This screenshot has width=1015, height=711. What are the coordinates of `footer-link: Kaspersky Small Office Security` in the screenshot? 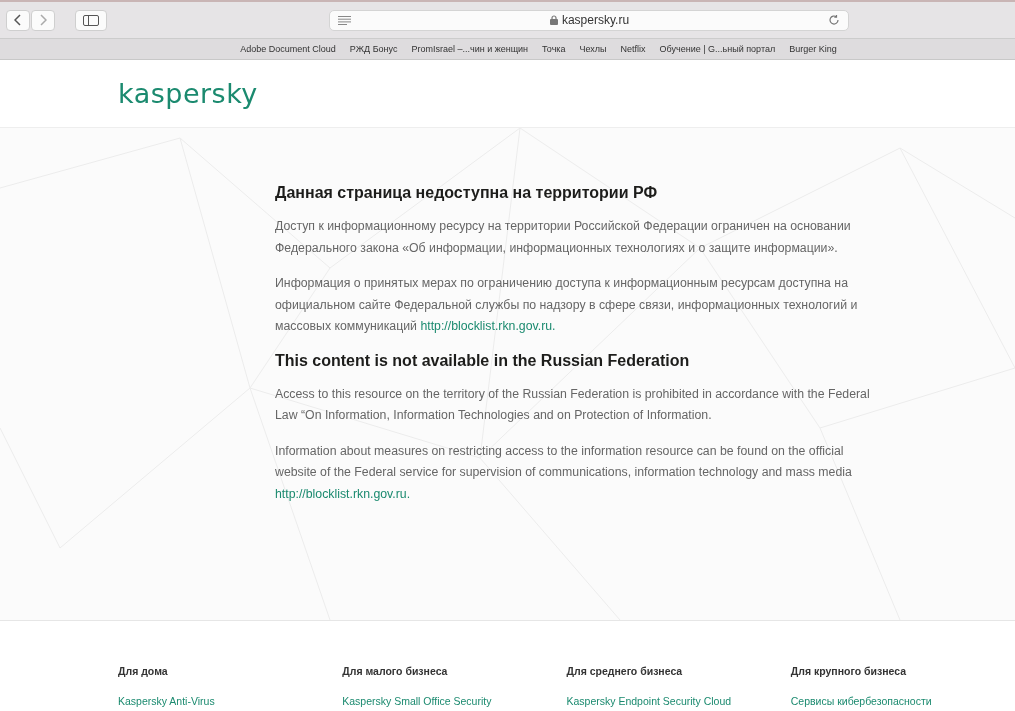 It's located at (417, 701).